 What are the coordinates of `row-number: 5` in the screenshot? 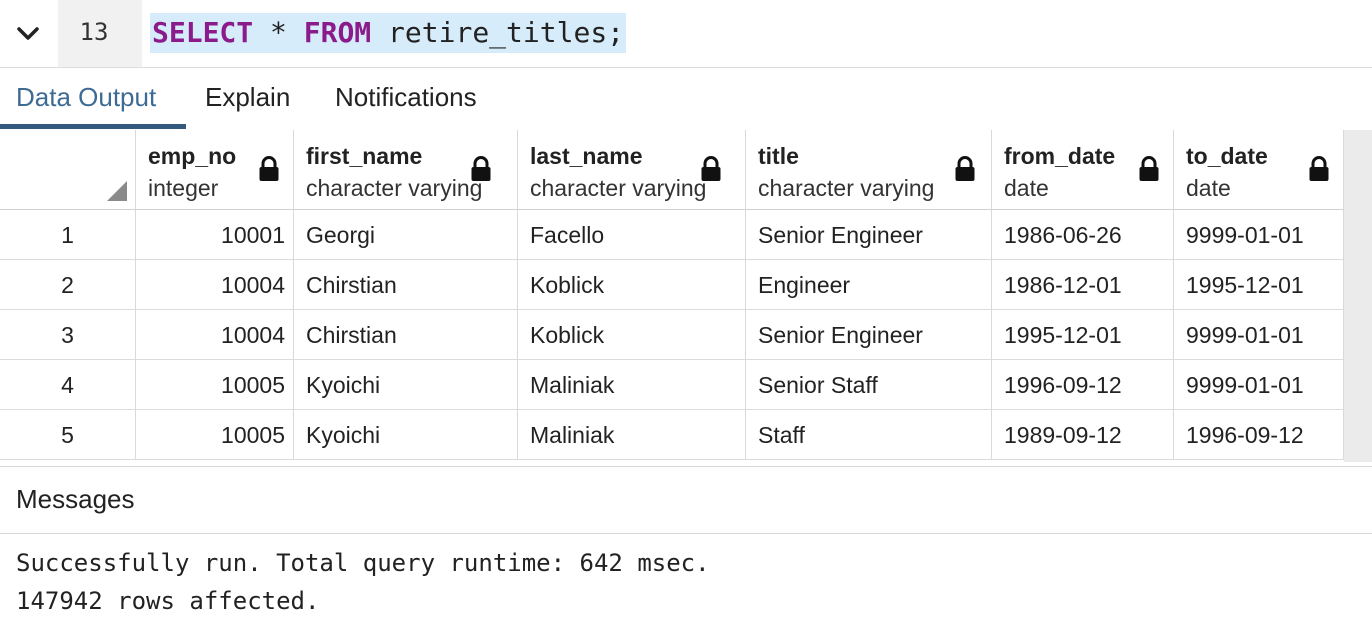 It's located at (68, 435).